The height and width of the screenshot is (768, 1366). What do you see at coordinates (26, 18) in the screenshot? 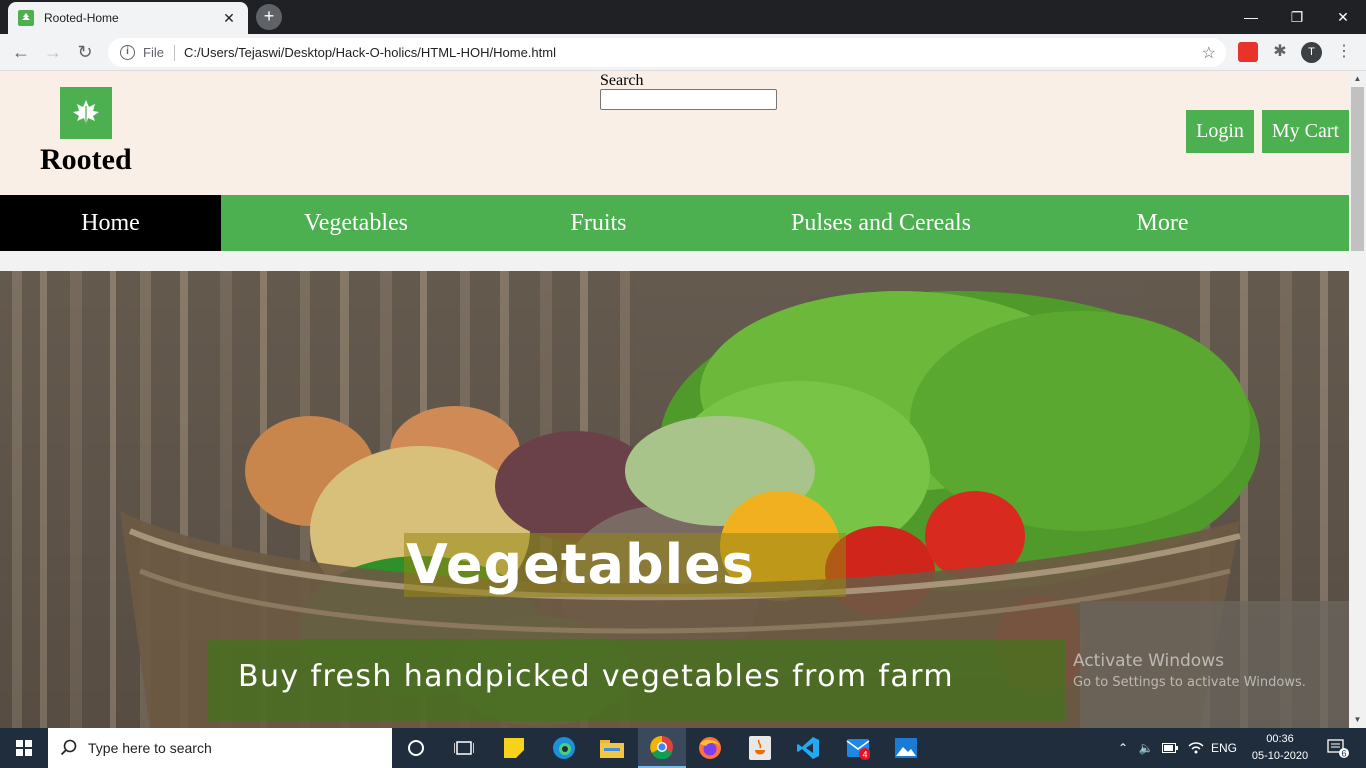
I see `leaf-favicon-icon` at bounding box center [26, 18].